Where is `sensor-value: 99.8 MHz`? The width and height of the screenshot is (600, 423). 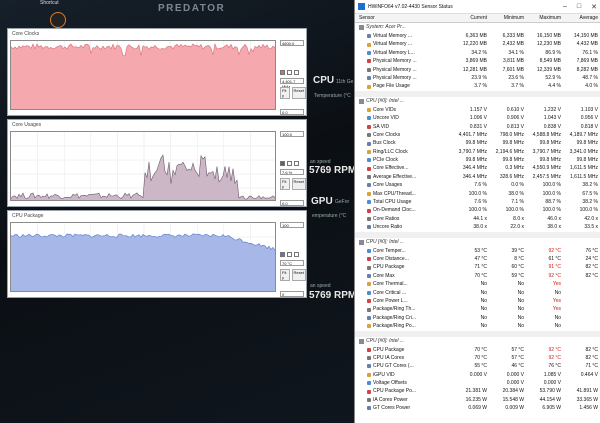 sensor-value: 99.8 MHz is located at coordinates (476, 143).